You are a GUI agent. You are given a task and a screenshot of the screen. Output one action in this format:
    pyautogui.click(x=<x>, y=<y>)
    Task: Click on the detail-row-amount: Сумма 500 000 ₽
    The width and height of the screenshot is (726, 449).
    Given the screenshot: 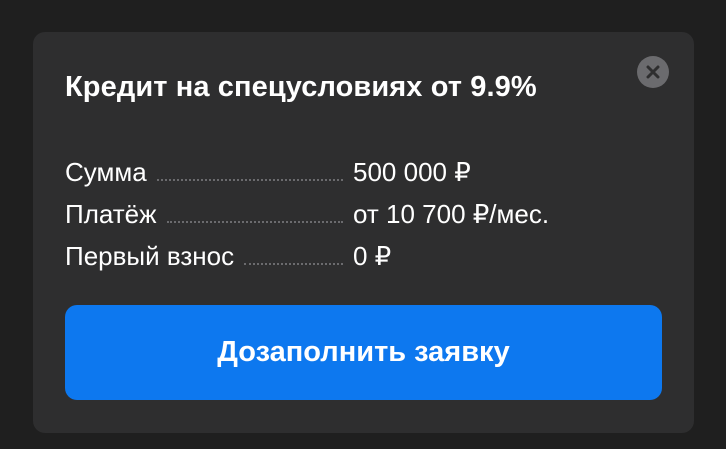 What is the action you would take?
    pyautogui.click(x=345, y=166)
    